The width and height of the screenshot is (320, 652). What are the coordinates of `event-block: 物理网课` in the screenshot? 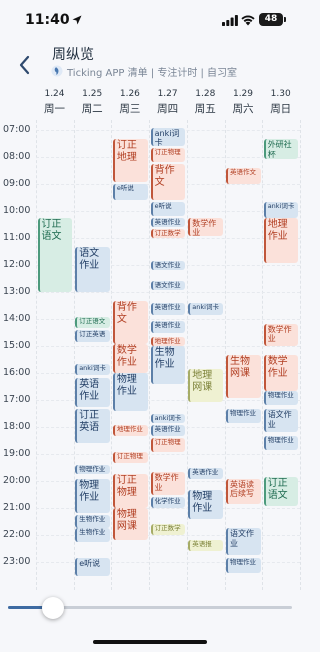 It's located at (130, 524).